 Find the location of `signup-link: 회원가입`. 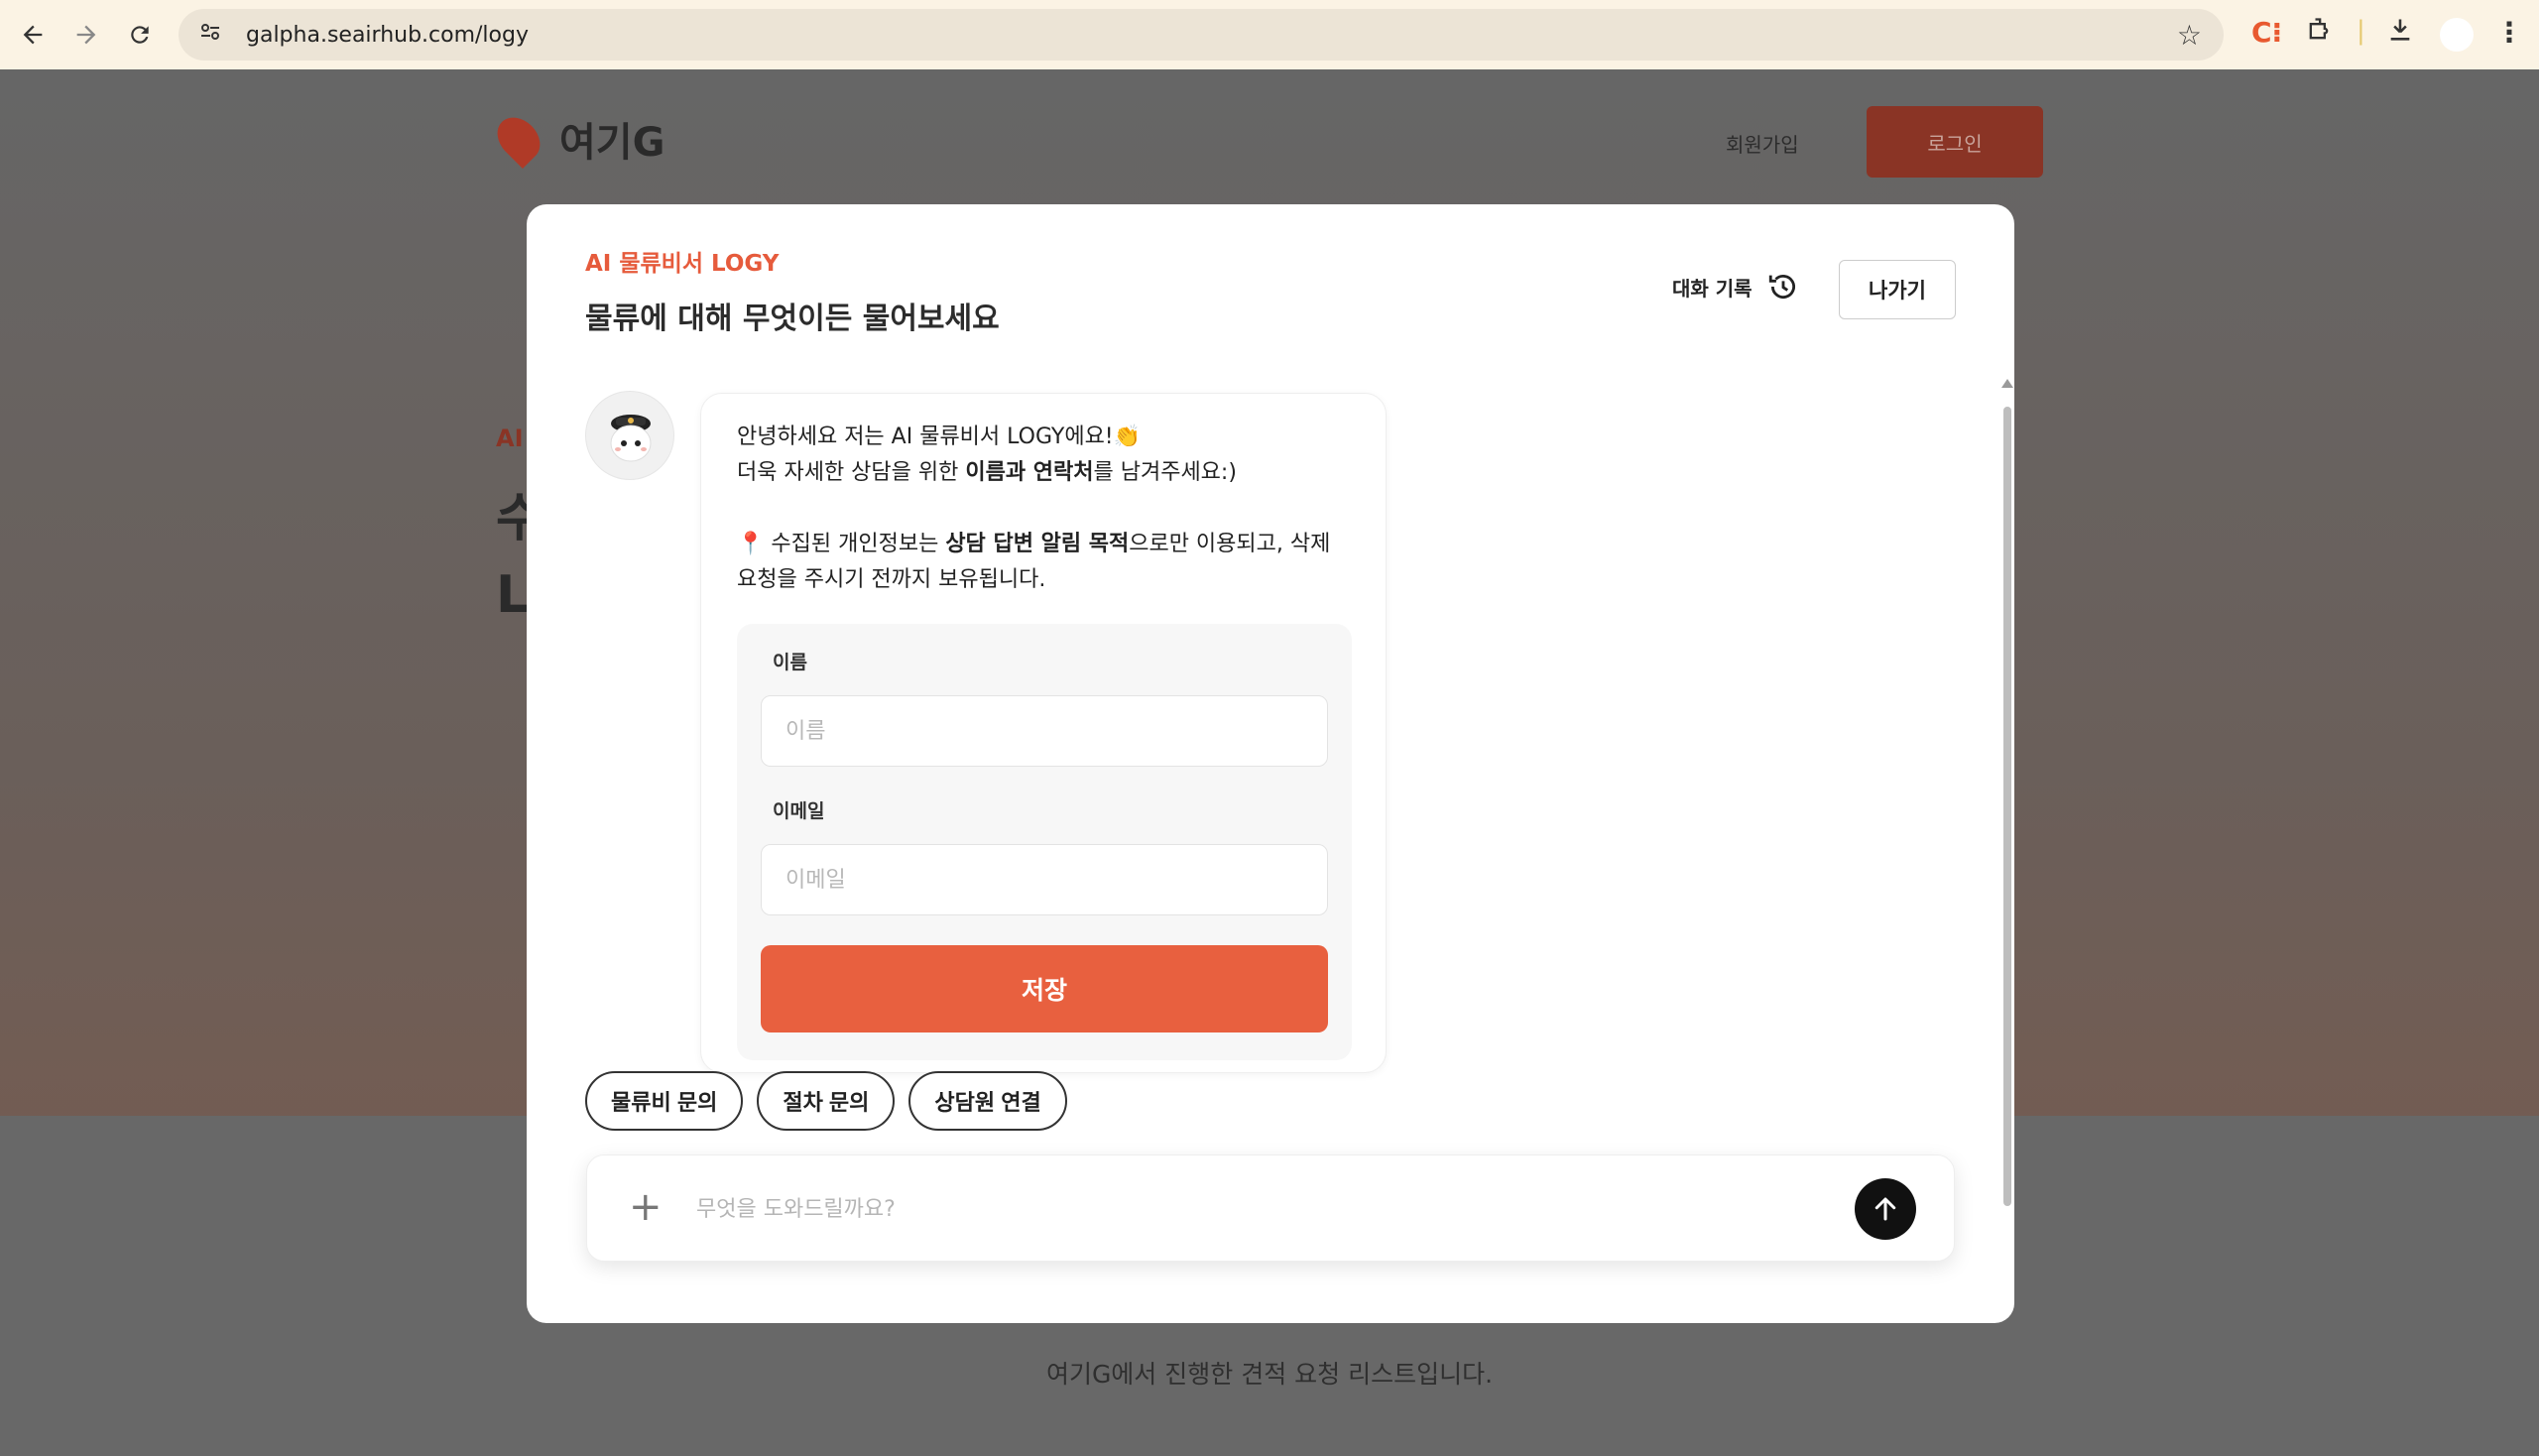

signup-link: 회원가입 is located at coordinates (1763, 143).